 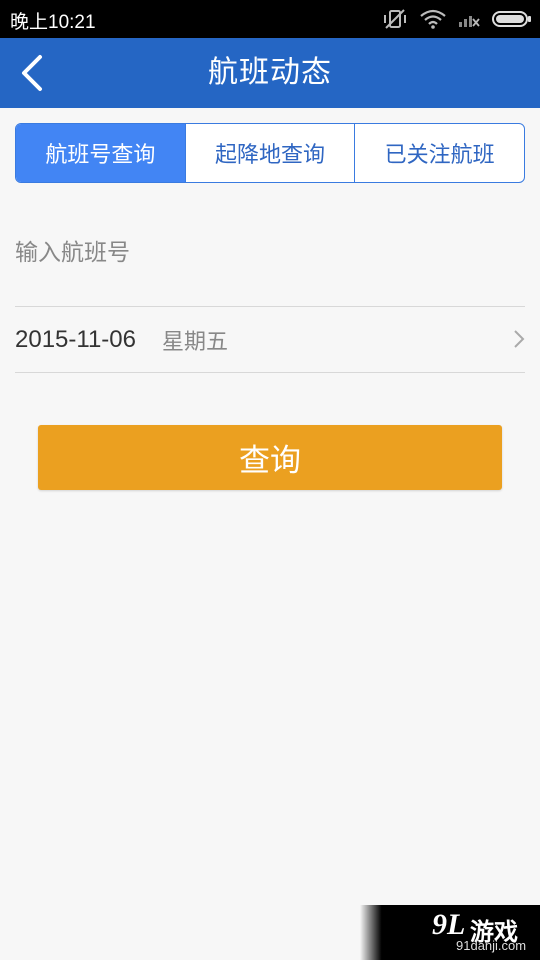 I want to click on watermark-url: 91danji.com, so click(x=491, y=945).